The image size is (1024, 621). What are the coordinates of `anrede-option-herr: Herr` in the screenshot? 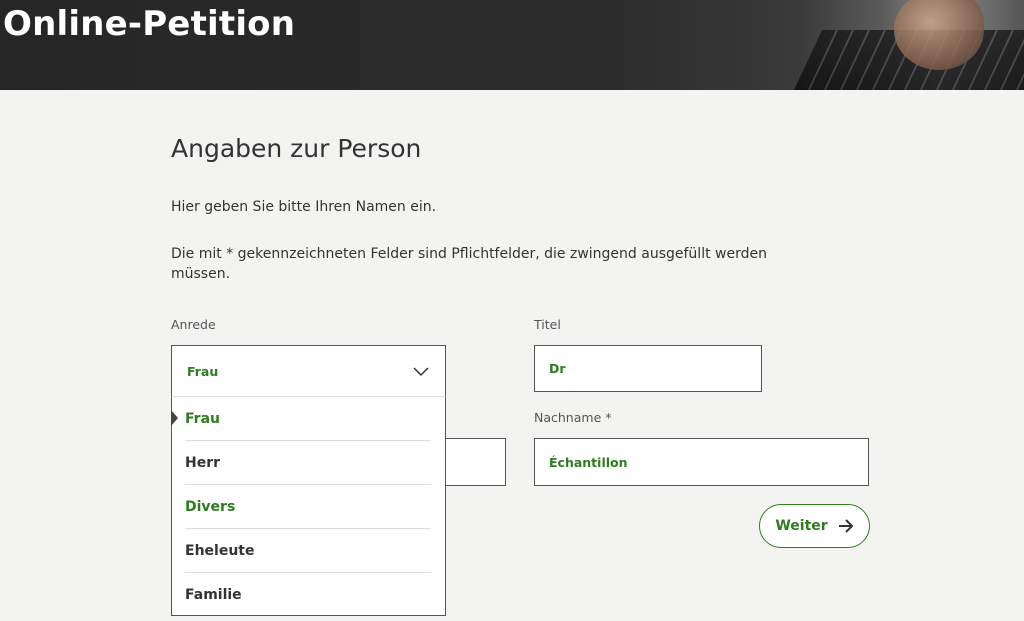 It's located at (308, 463).